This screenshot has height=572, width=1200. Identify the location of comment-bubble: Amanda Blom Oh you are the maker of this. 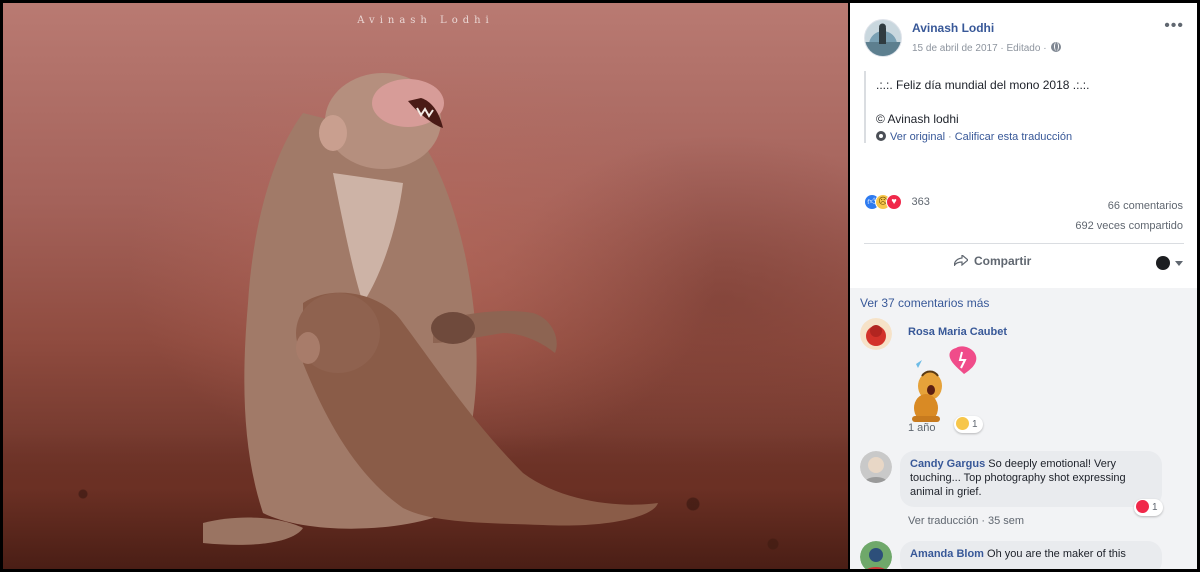
(1031, 555).